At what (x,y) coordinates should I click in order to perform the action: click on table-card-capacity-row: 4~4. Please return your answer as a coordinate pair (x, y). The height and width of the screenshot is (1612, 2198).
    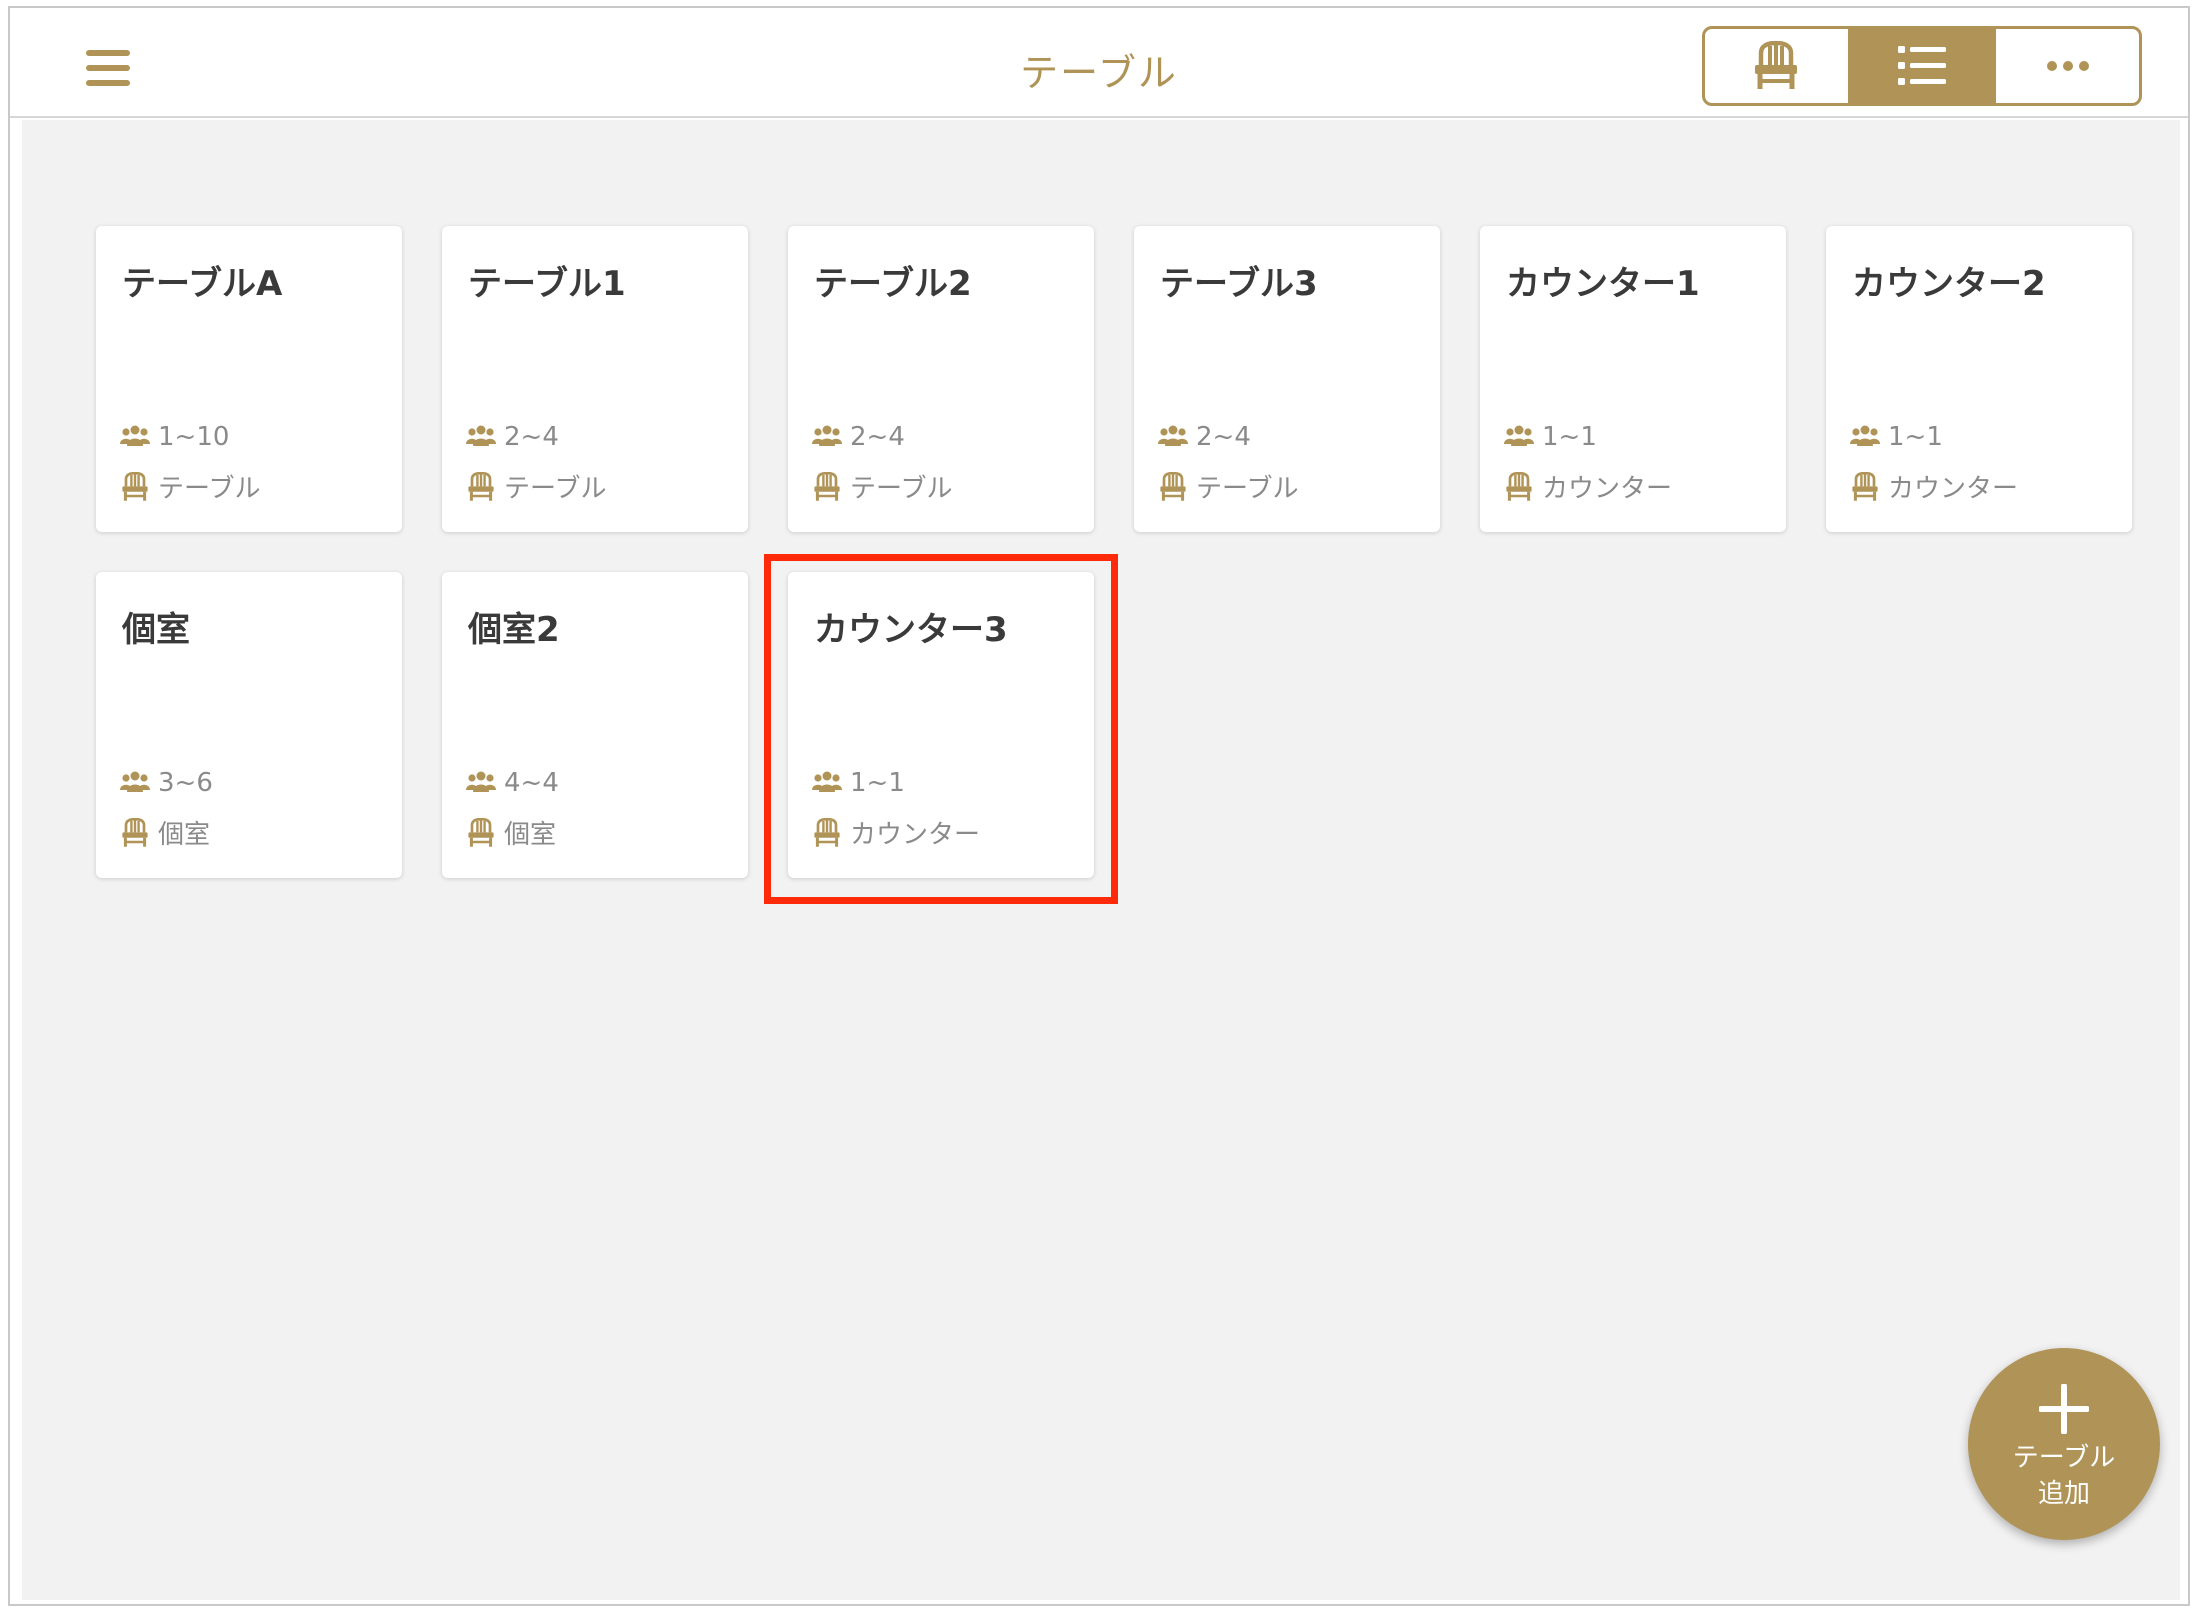
    Looking at the image, I should click on (512, 783).